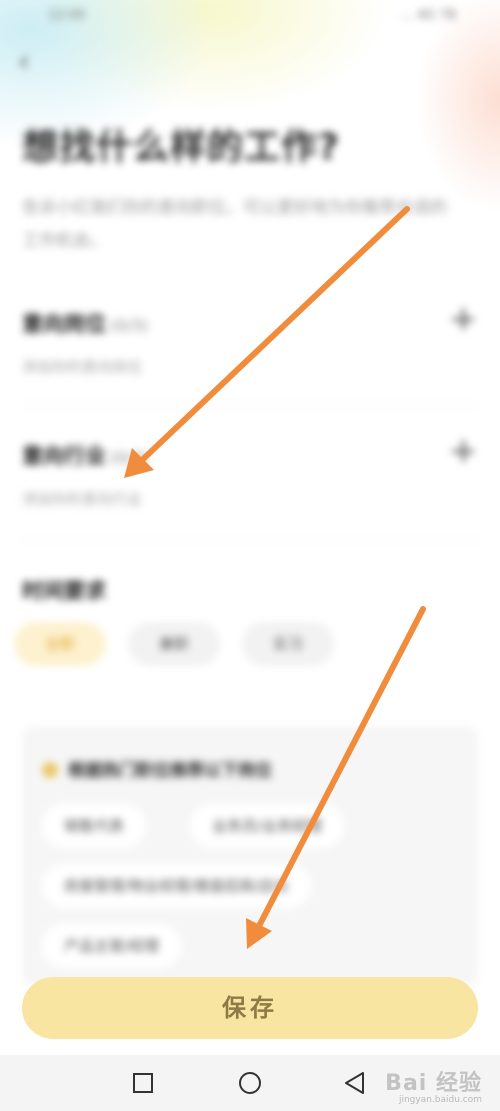 The image size is (500, 1111). Describe the element at coordinates (82, 367) in the screenshot. I see `intent-job-hint: 添加你的意向岗位` at that location.